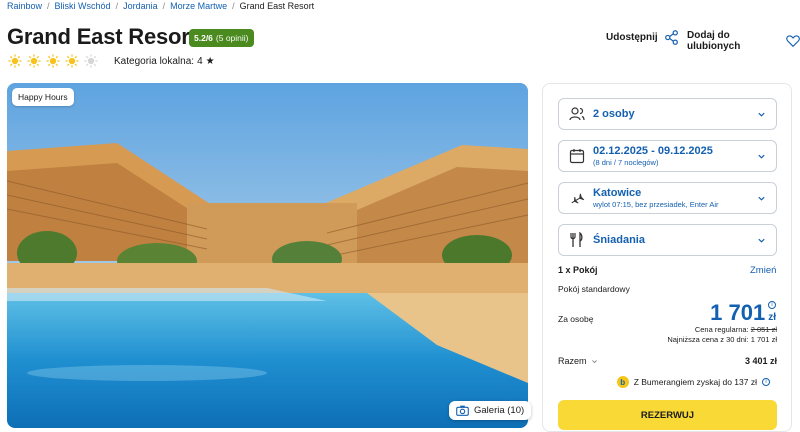 Image resolution: width=800 pixels, height=432 pixels. What do you see at coordinates (614, 114) in the screenshot?
I see `guests-value: 2 osoby` at bounding box center [614, 114].